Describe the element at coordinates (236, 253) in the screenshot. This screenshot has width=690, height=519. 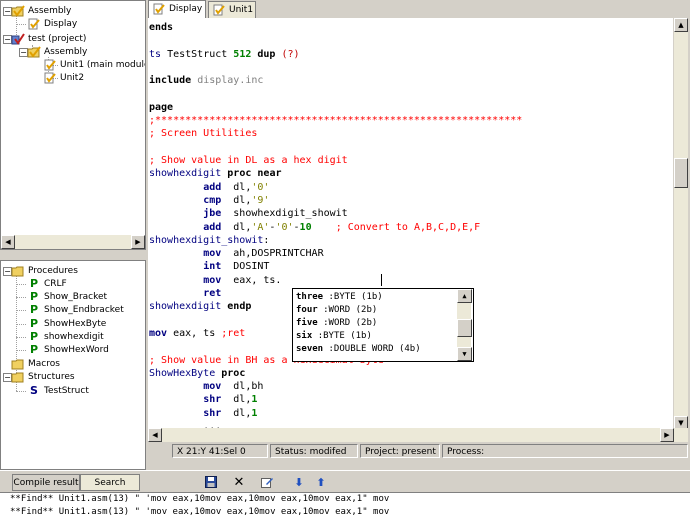
I see `code-line: mov ah,DOSPRINTCHAR` at that location.